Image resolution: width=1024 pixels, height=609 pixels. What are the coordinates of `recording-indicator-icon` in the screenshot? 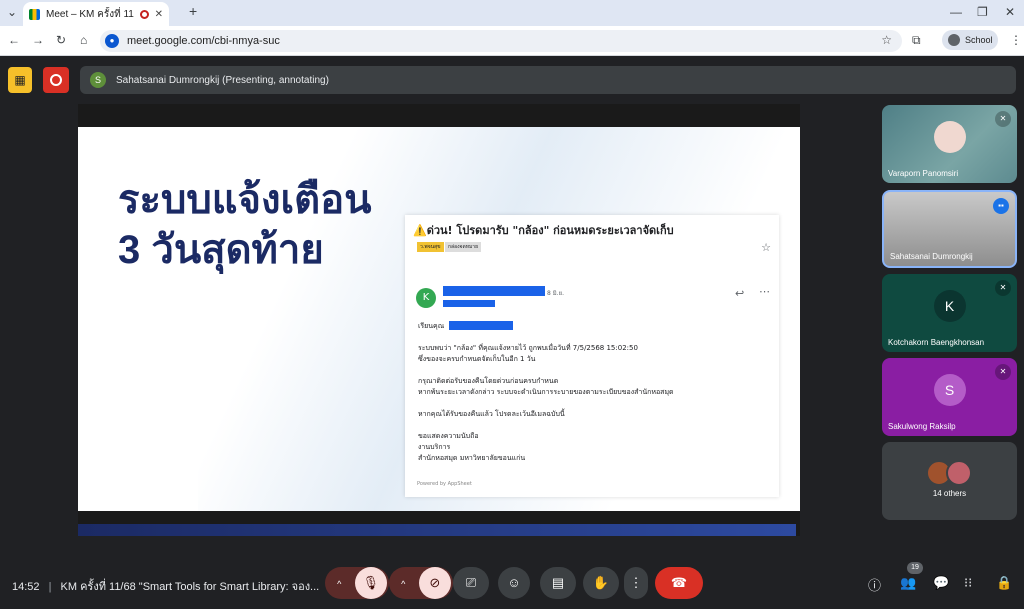 It's located at (144, 14).